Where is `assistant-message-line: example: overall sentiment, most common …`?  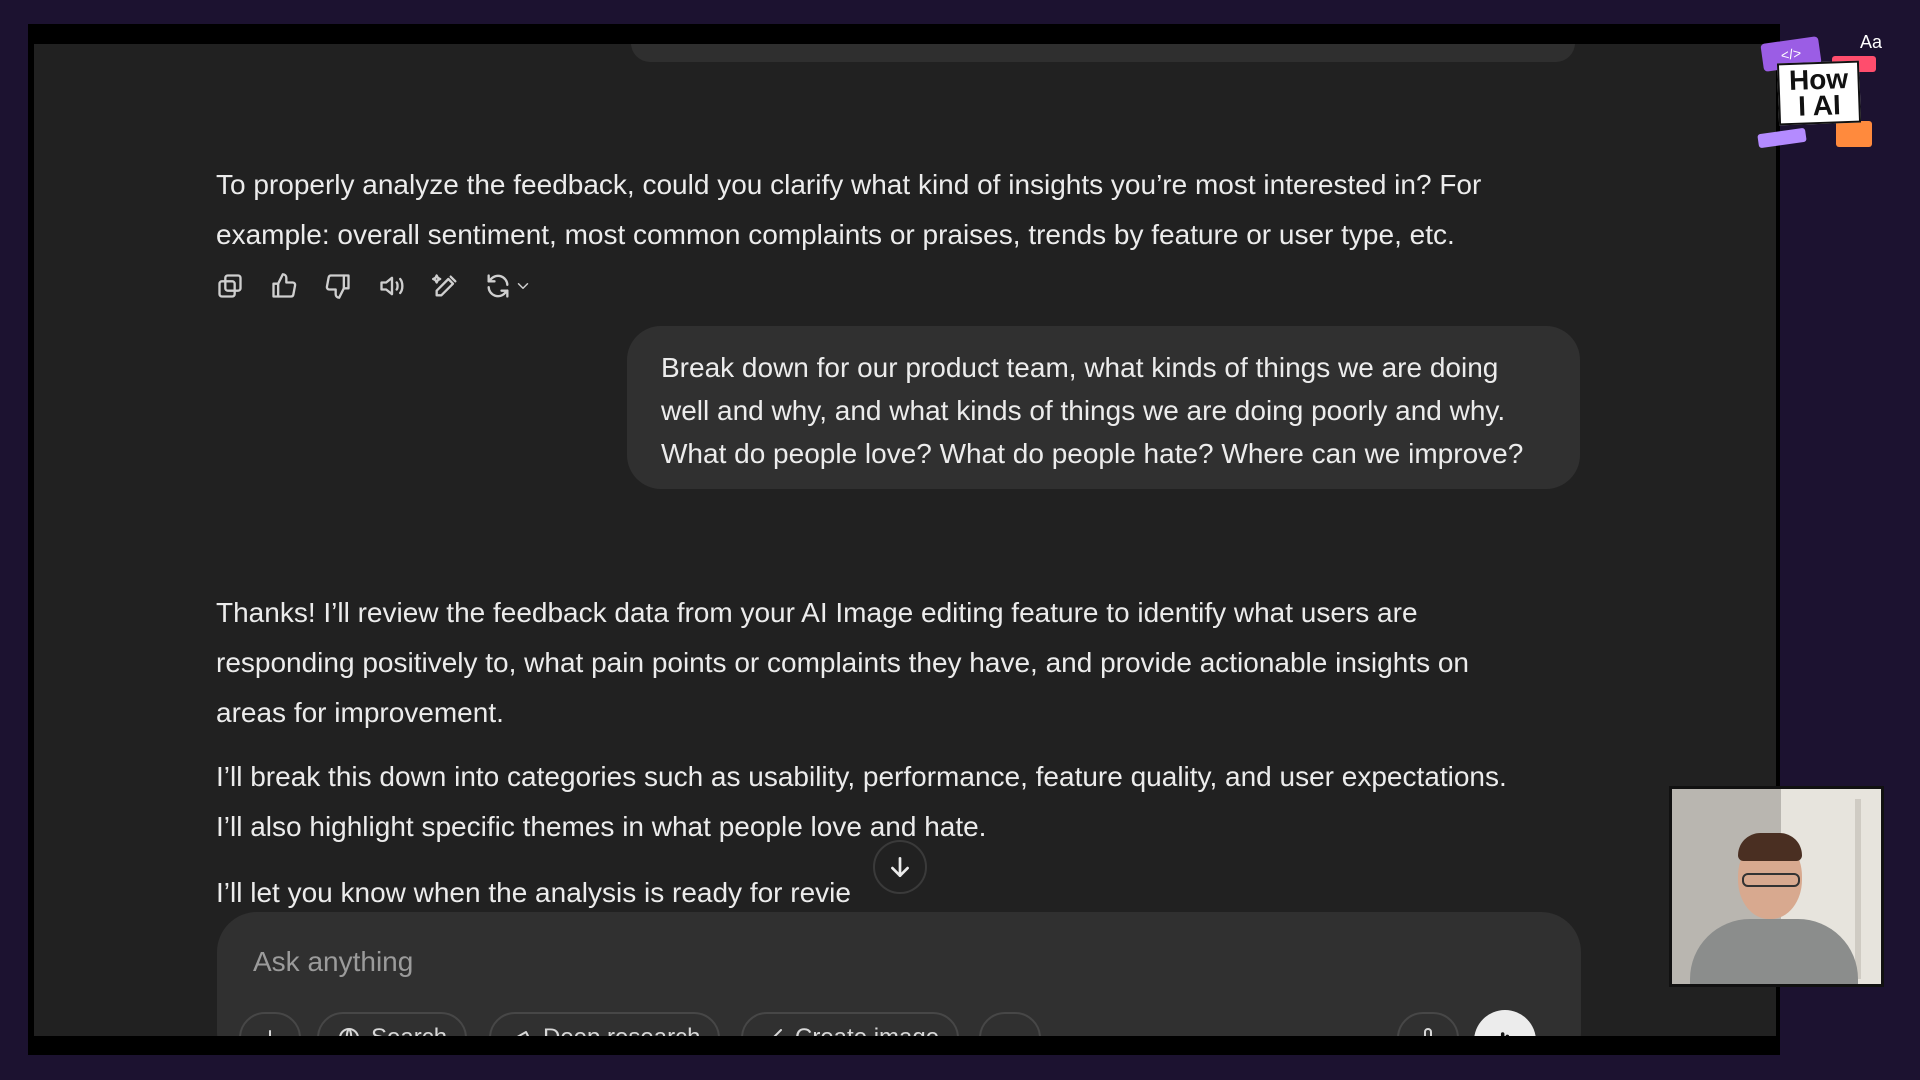 assistant-message-line: example: overall sentiment, most common … is located at coordinates (835, 234).